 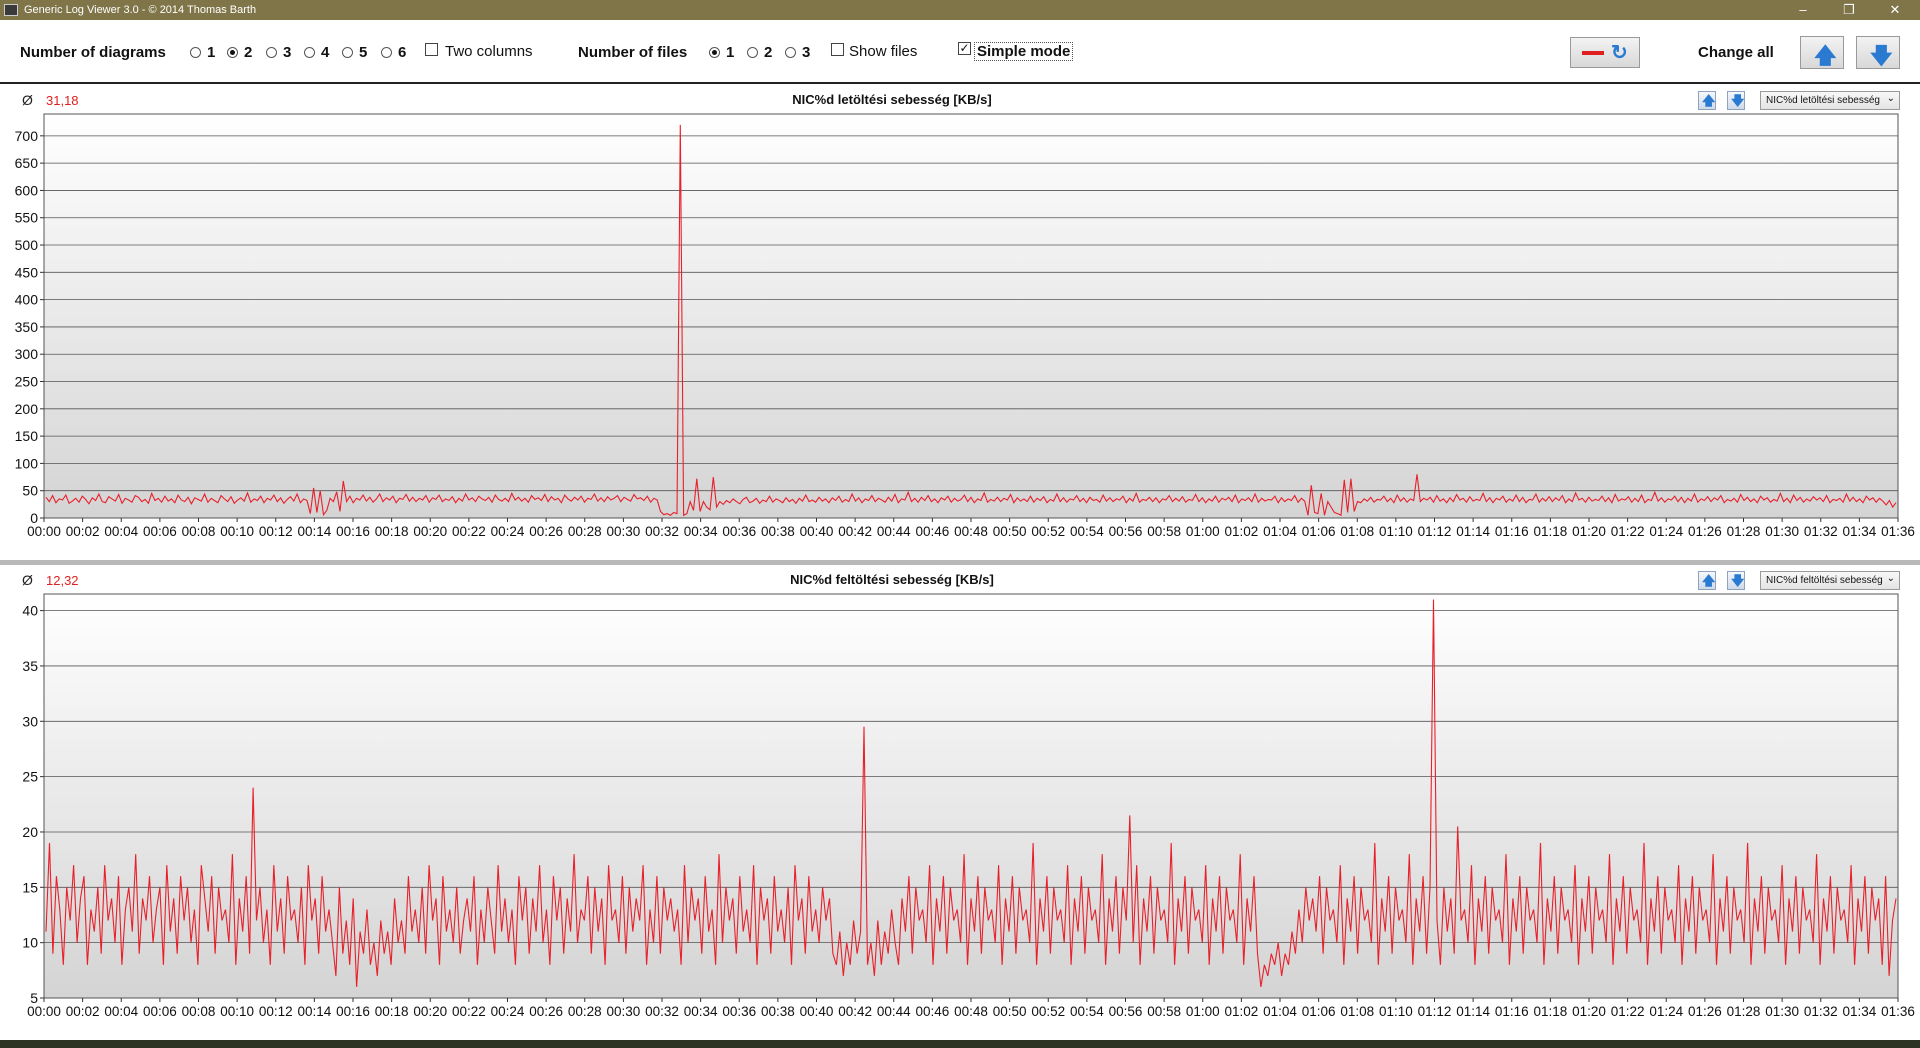 I want to click on x-tick-label: 00:14, so click(x=314, y=1011).